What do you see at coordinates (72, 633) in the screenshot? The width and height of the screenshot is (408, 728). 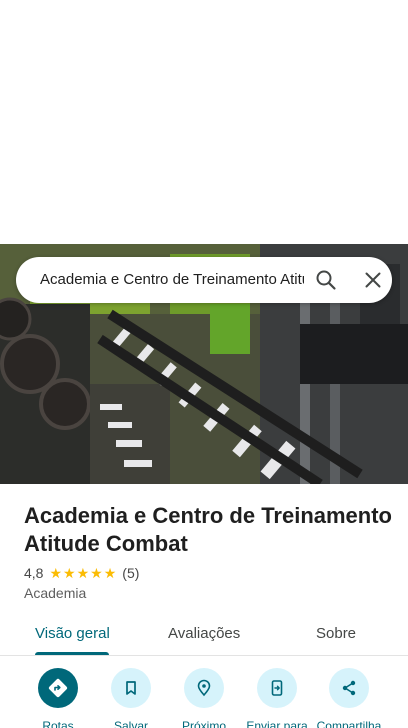 I see `tab-overview: Visão geral` at bounding box center [72, 633].